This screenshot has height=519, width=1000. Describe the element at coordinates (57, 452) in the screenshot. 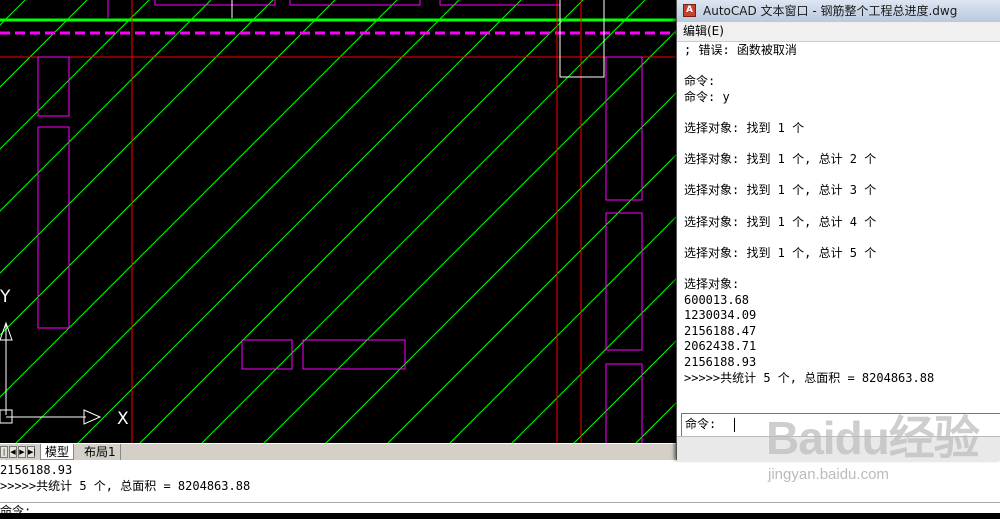

I see `tab-model: 模型` at that location.